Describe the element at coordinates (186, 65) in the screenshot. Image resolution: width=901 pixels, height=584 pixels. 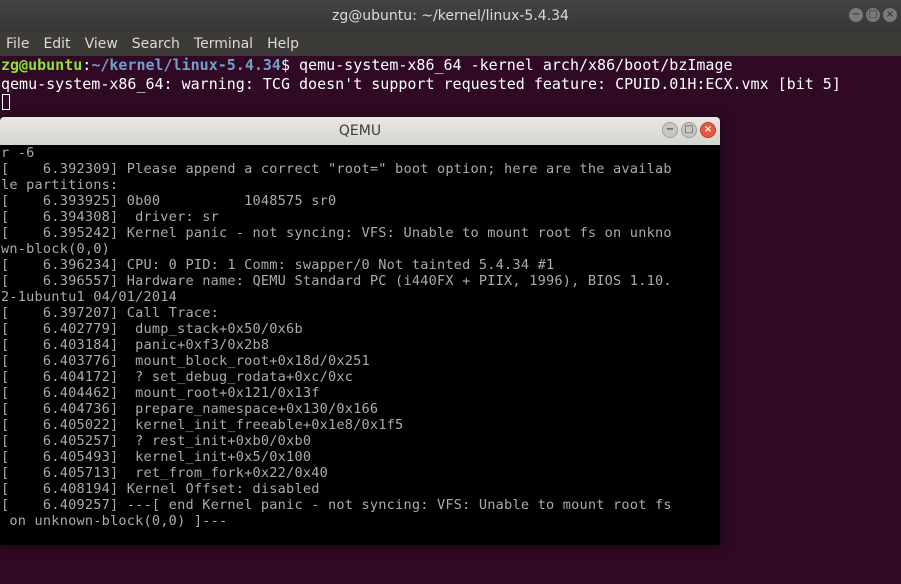
I see `prompt-path: ~/kernel/linux-5.4.34` at that location.